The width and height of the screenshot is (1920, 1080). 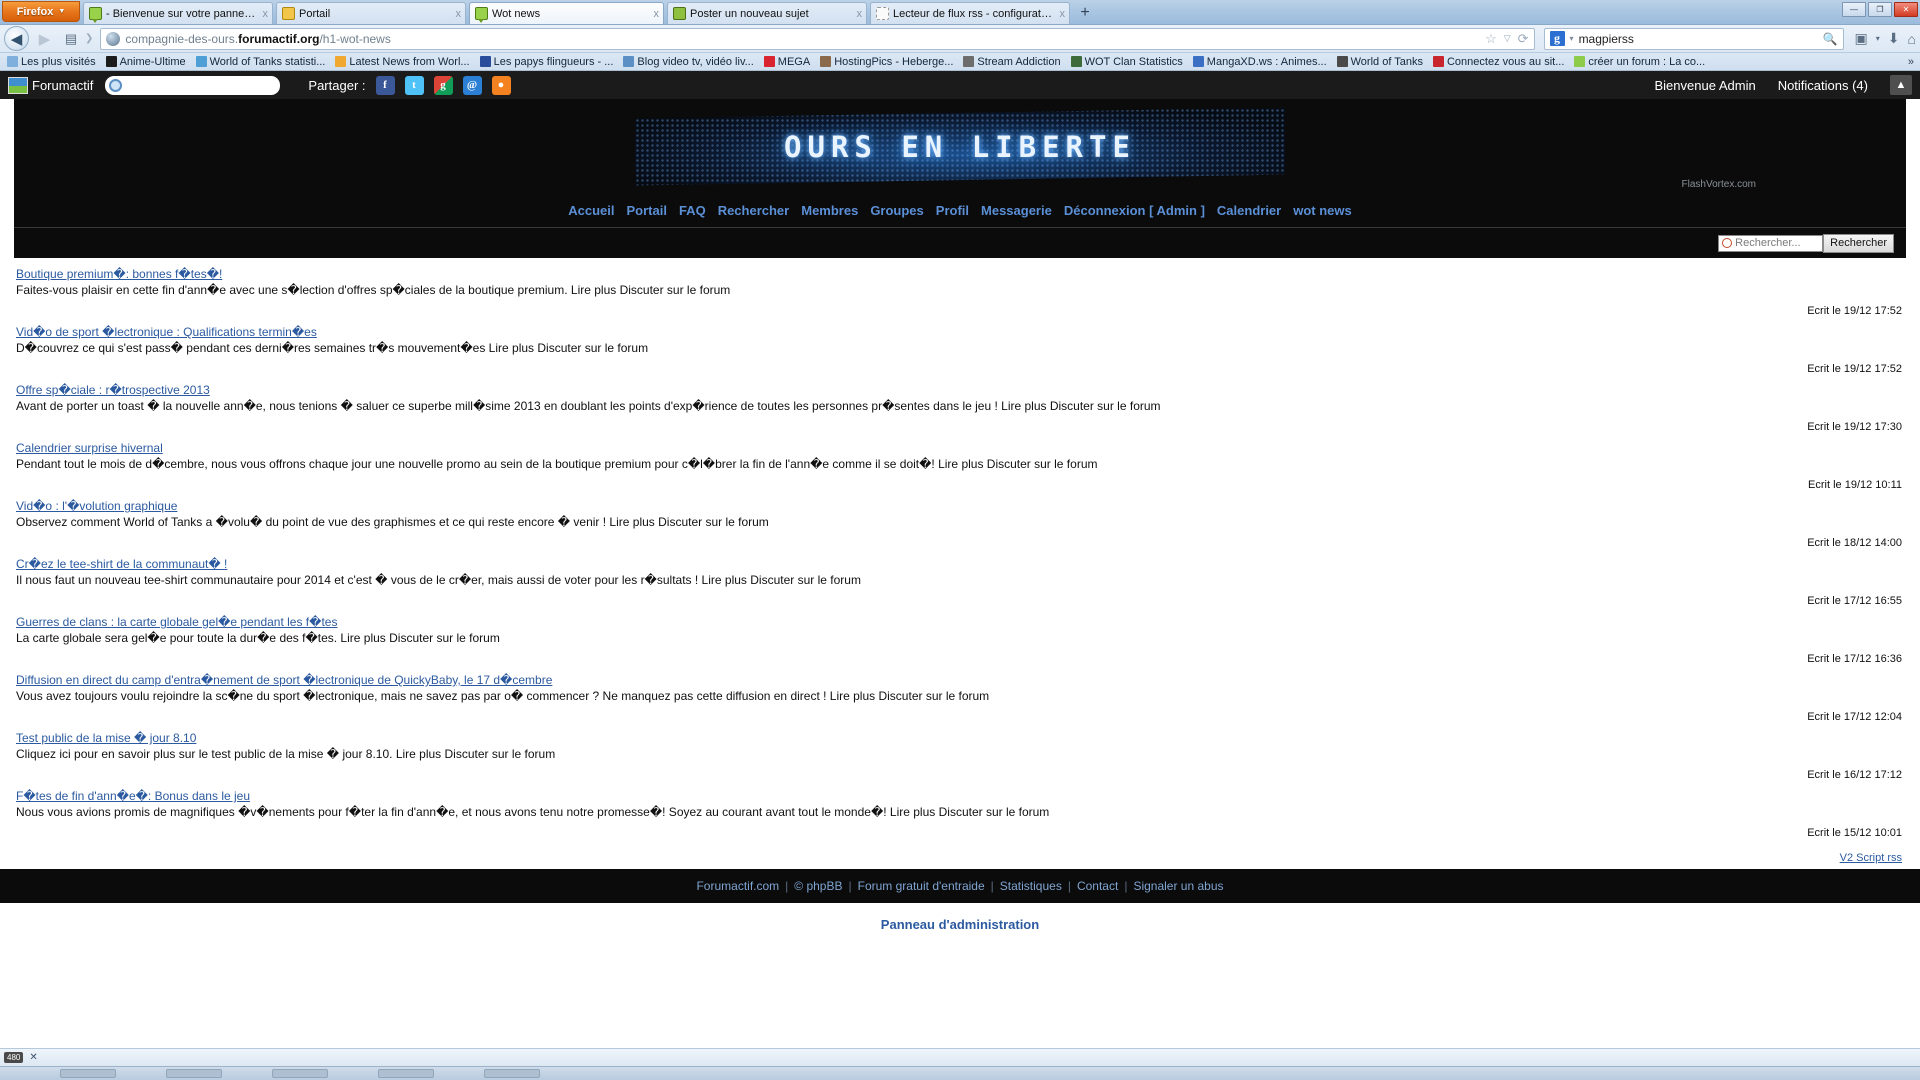 What do you see at coordinates (193, 85) in the screenshot?
I see `forumactif-search-input` at bounding box center [193, 85].